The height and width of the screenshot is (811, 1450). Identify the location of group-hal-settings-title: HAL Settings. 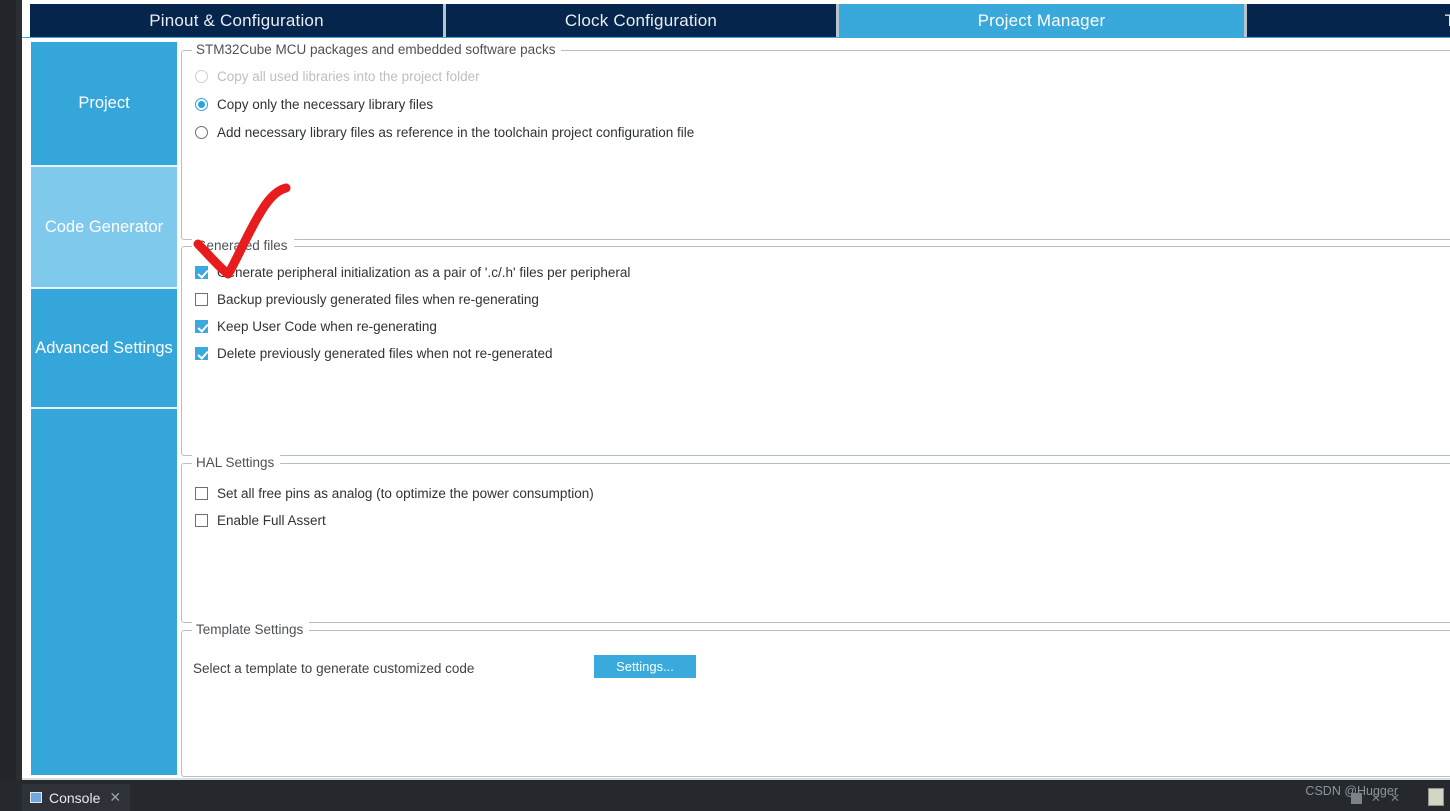
(236, 462).